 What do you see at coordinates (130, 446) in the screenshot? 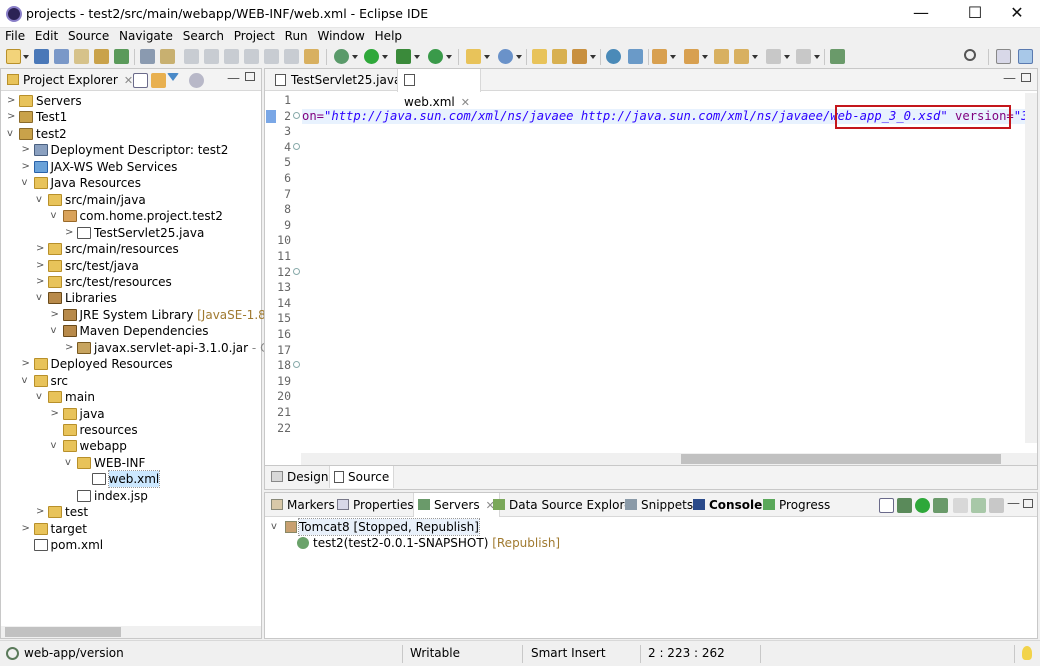
I see `tree-item: v webapp` at bounding box center [130, 446].